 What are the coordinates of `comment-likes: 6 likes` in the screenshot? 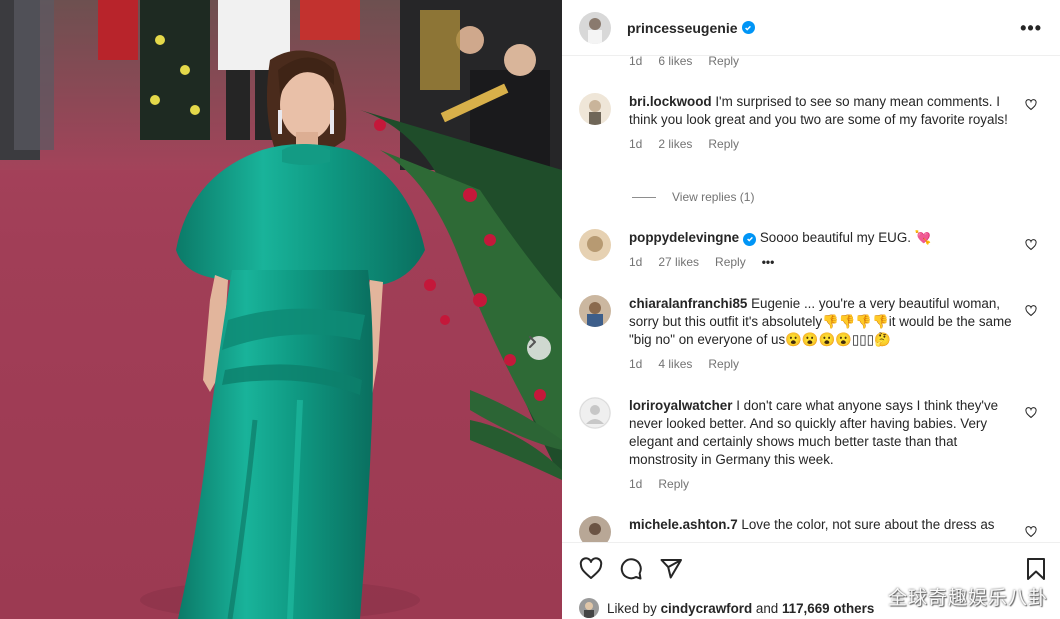 It's located at (675, 62).